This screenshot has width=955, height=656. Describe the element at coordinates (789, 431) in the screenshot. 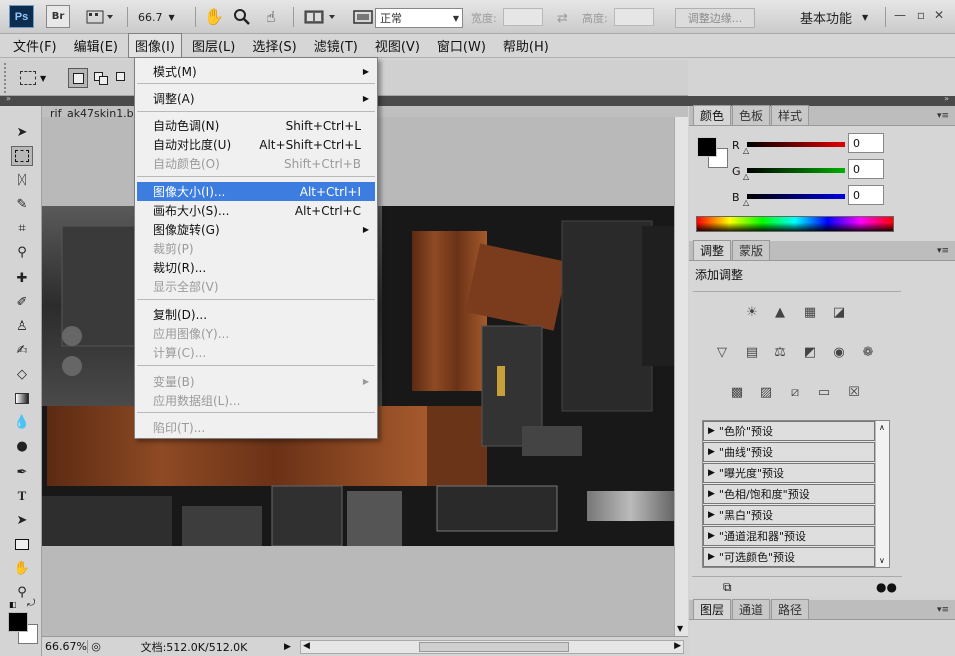

I see `preset-levels: ▶ "色阶"预设` at that location.